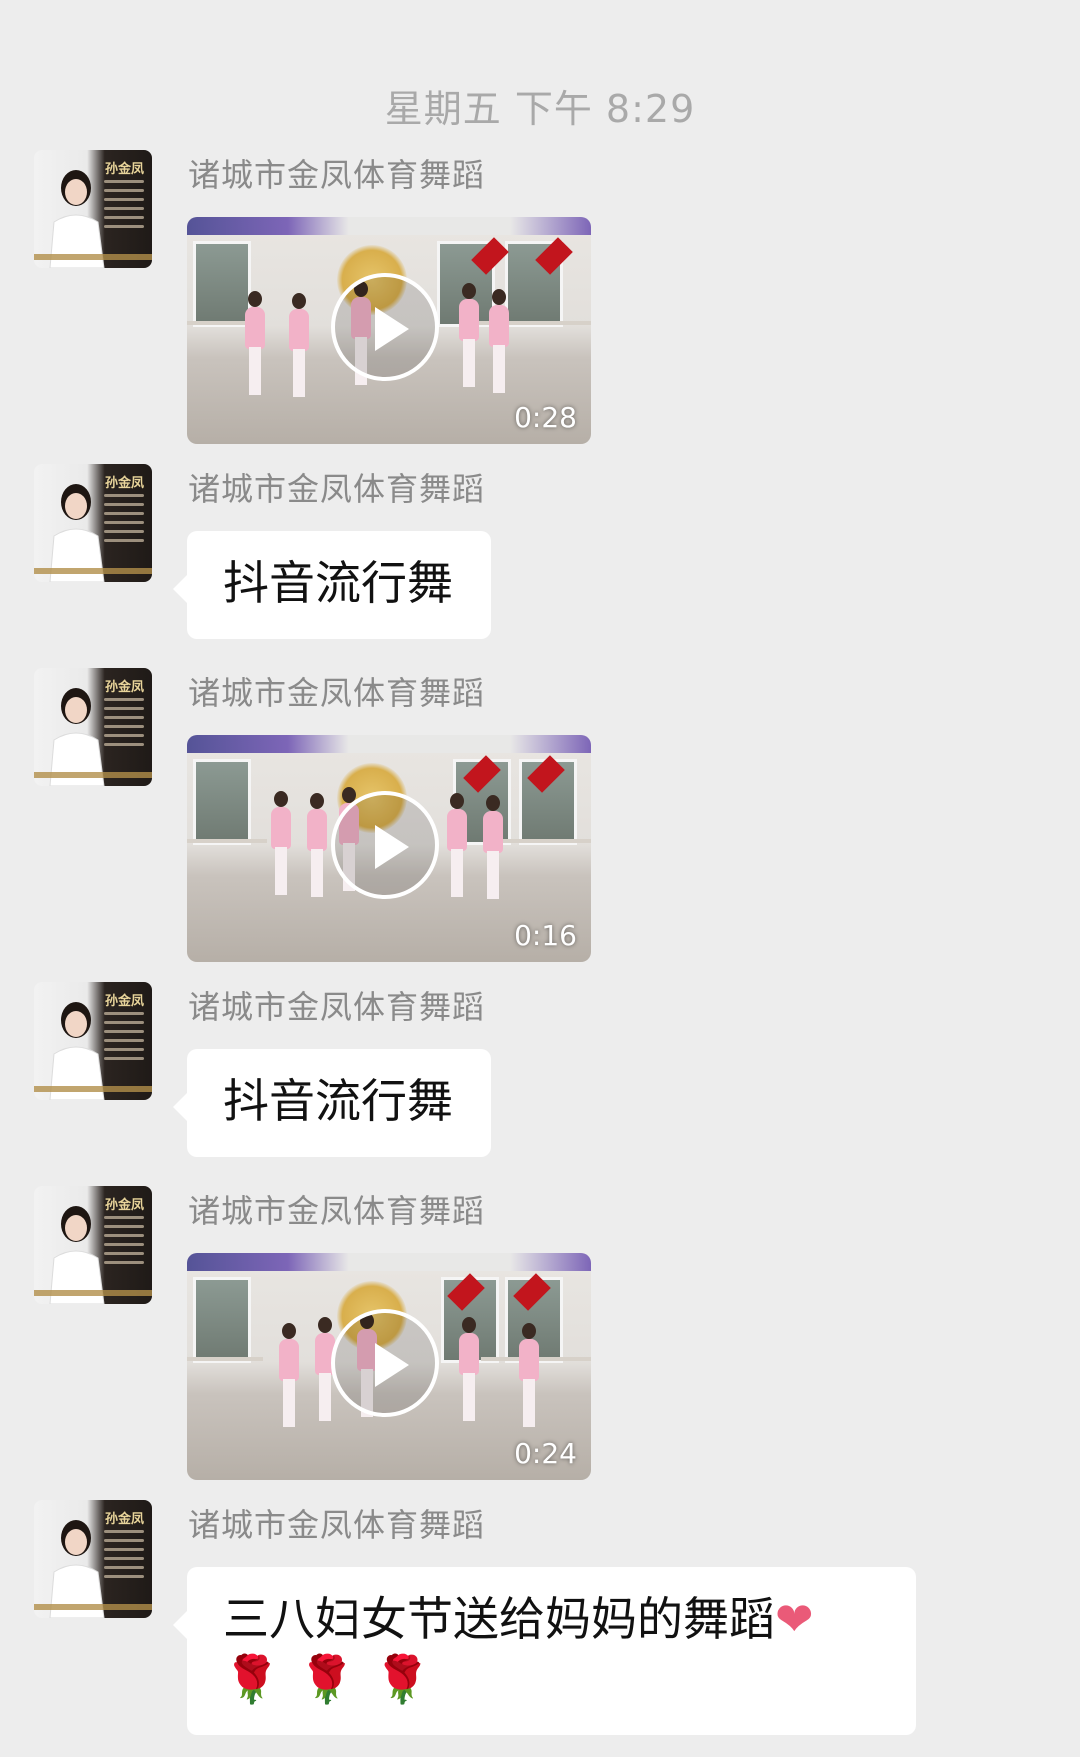  What do you see at coordinates (499, 1619) in the screenshot?
I see `message-text: 三八妇女节送给妈妈的舞蹈` at bounding box center [499, 1619].